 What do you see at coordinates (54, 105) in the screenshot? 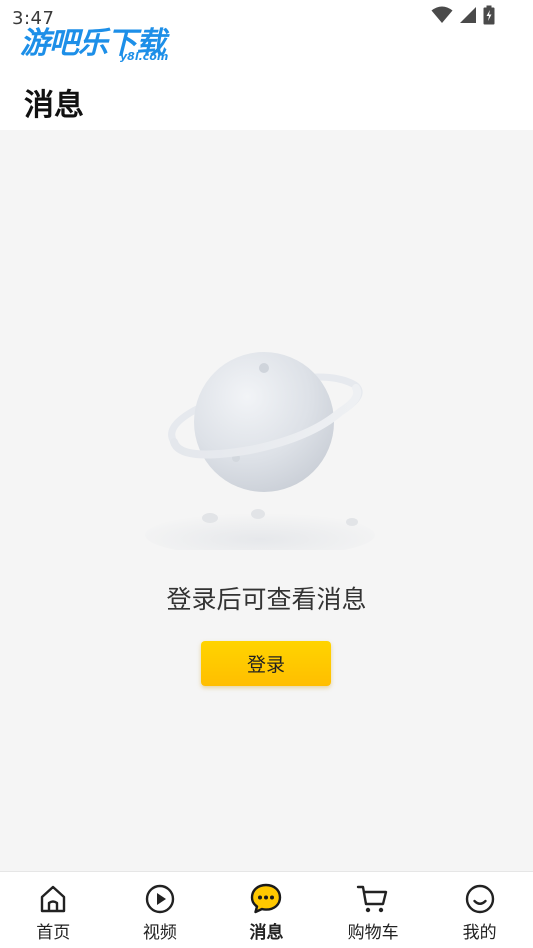
I see `page-title: 消息` at bounding box center [54, 105].